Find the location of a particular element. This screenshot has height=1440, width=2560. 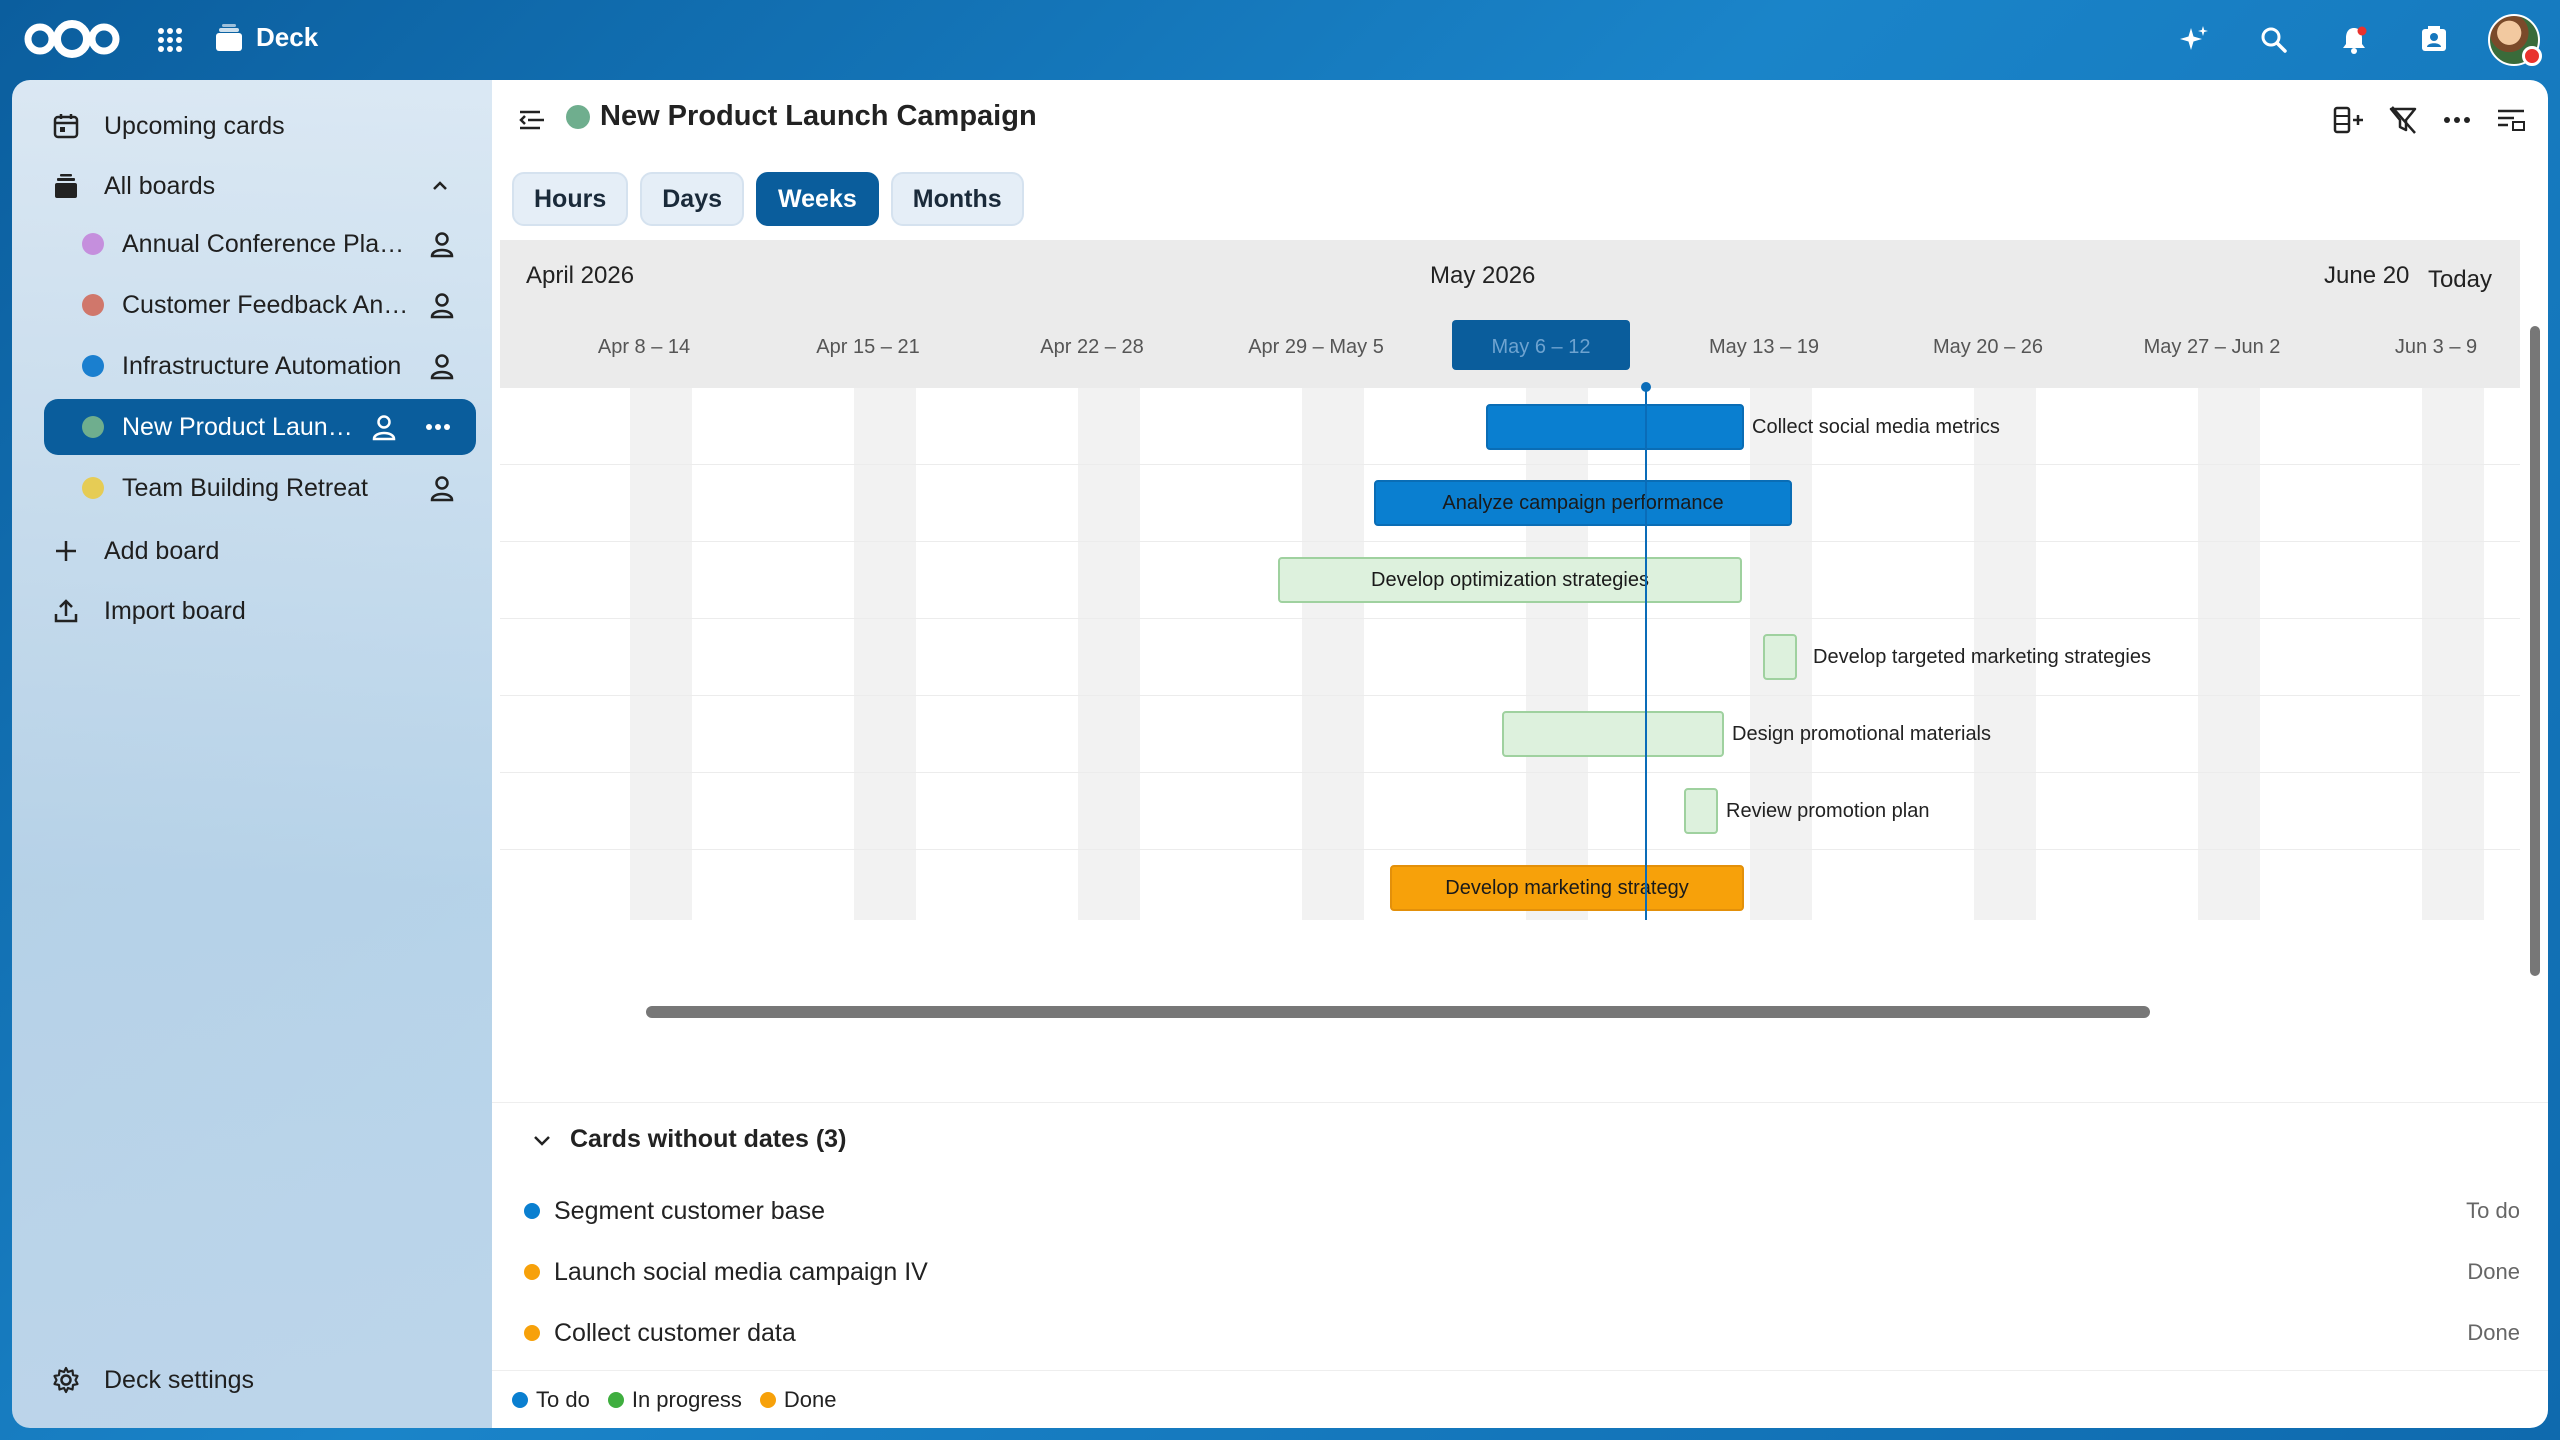

filter-button is located at coordinates (2403, 120).